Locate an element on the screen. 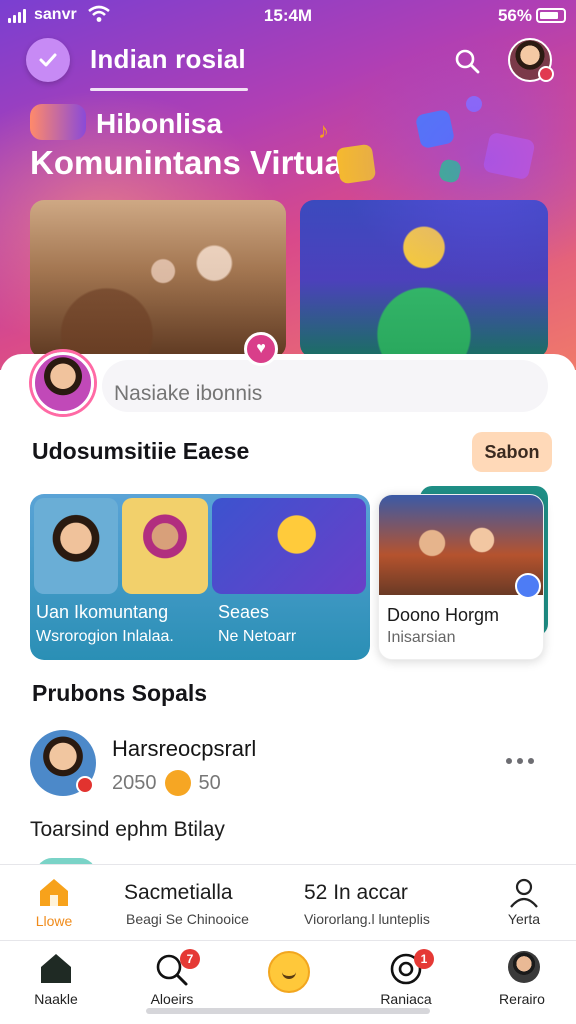 This screenshot has height=1024, width=576. nav-home: Naakle is located at coordinates (56, 982).